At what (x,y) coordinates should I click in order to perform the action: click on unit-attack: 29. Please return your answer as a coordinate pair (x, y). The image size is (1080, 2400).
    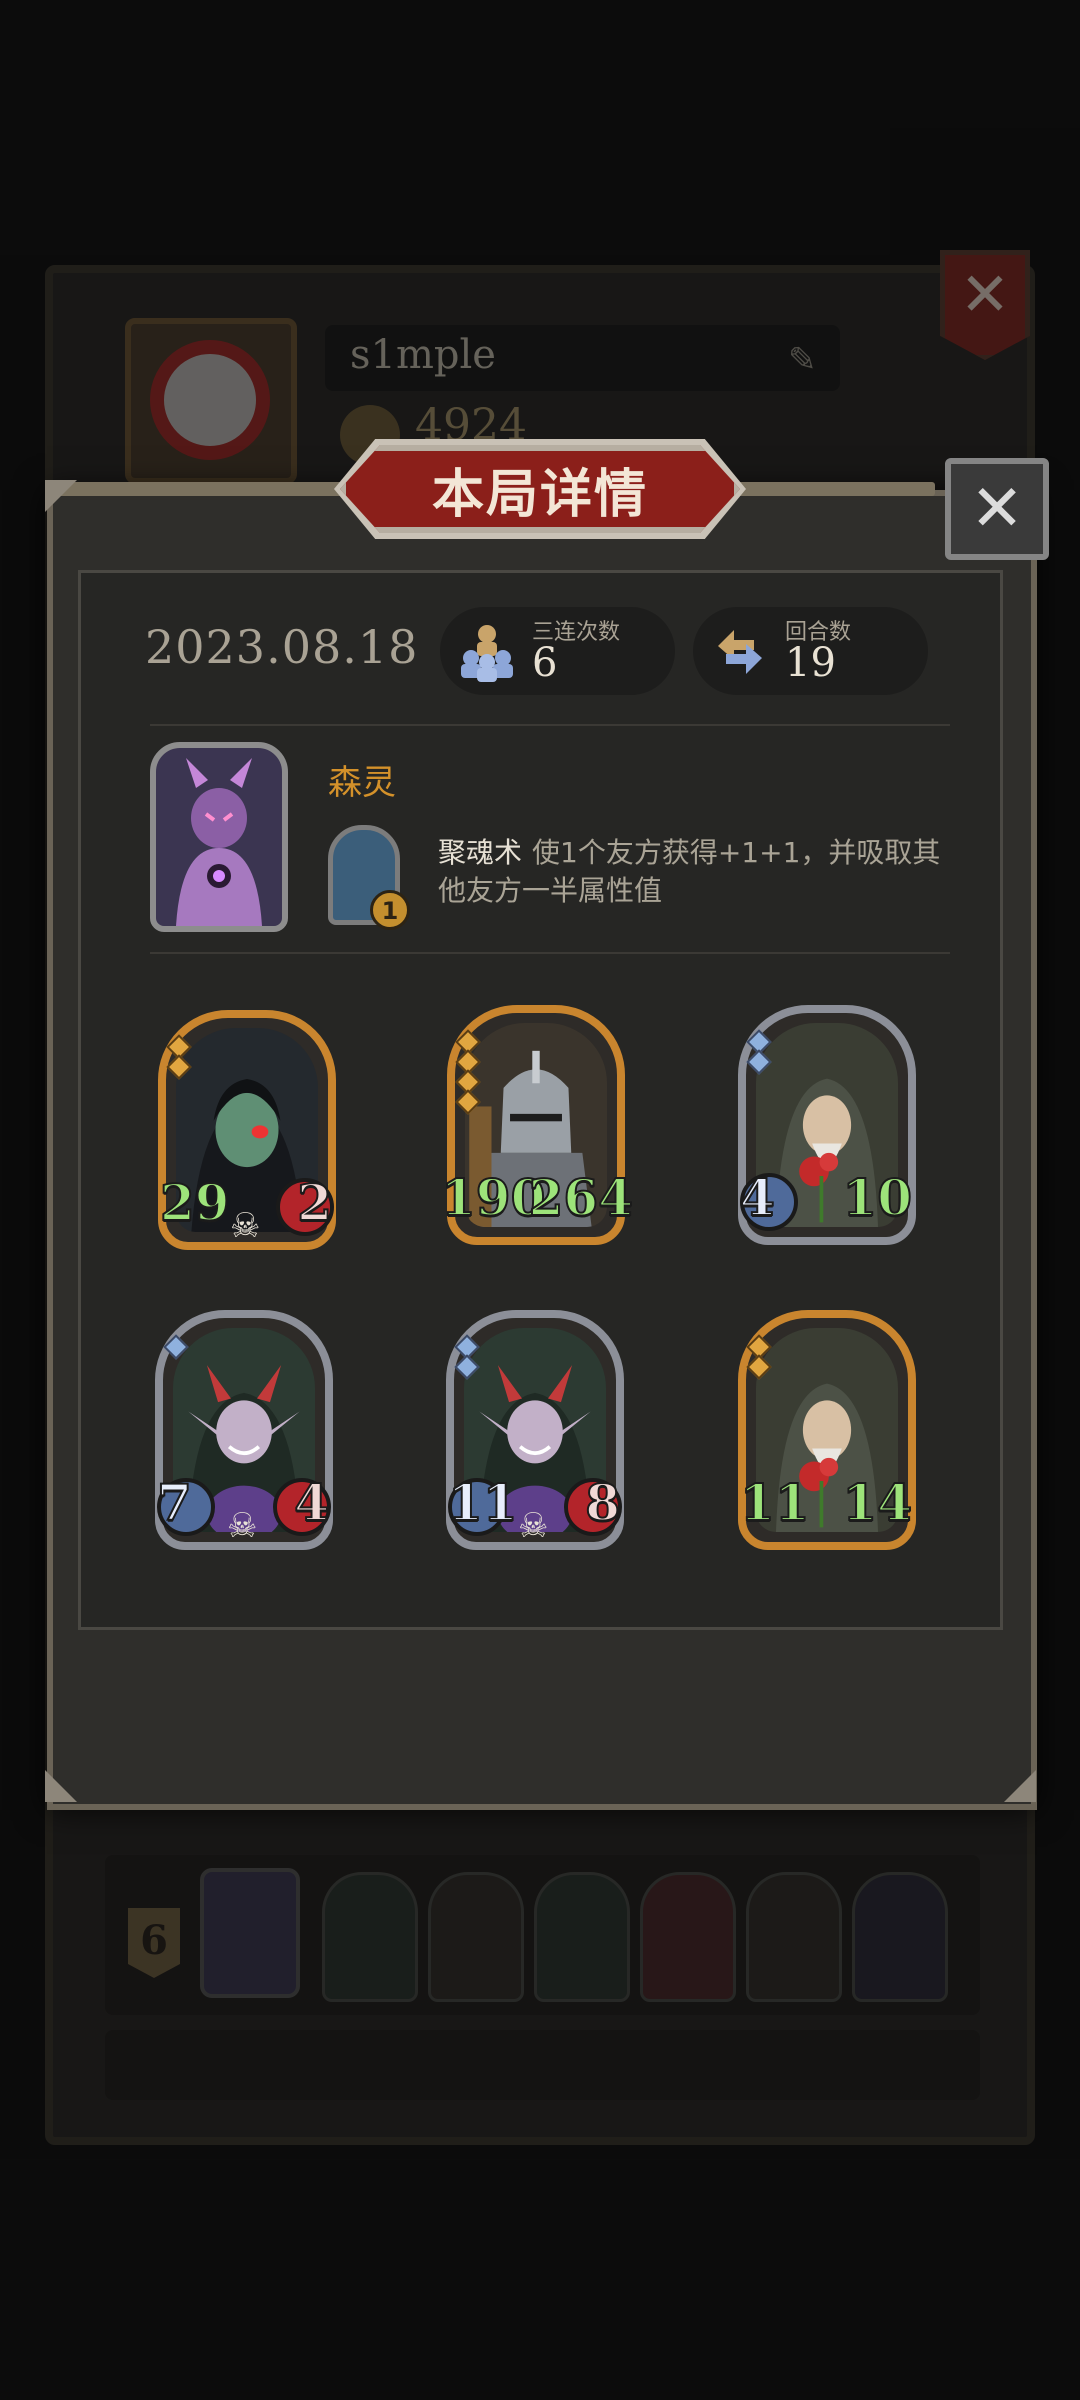
    Looking at the image, I should click on (195, 1202).